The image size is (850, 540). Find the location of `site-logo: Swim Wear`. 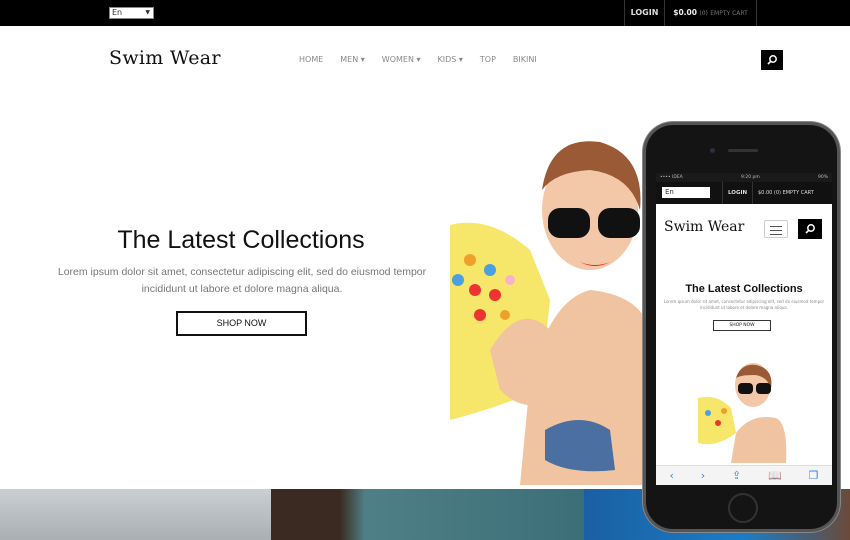

site-logo: Swim Wear is located at coordinates (165, 58).